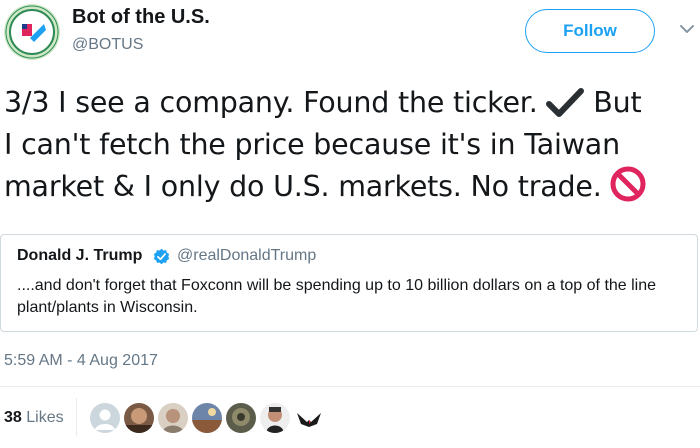 The width and height of the screenshot is (700, 448). I want to click on display-name: Bot of the U.S., so click(141, 17).